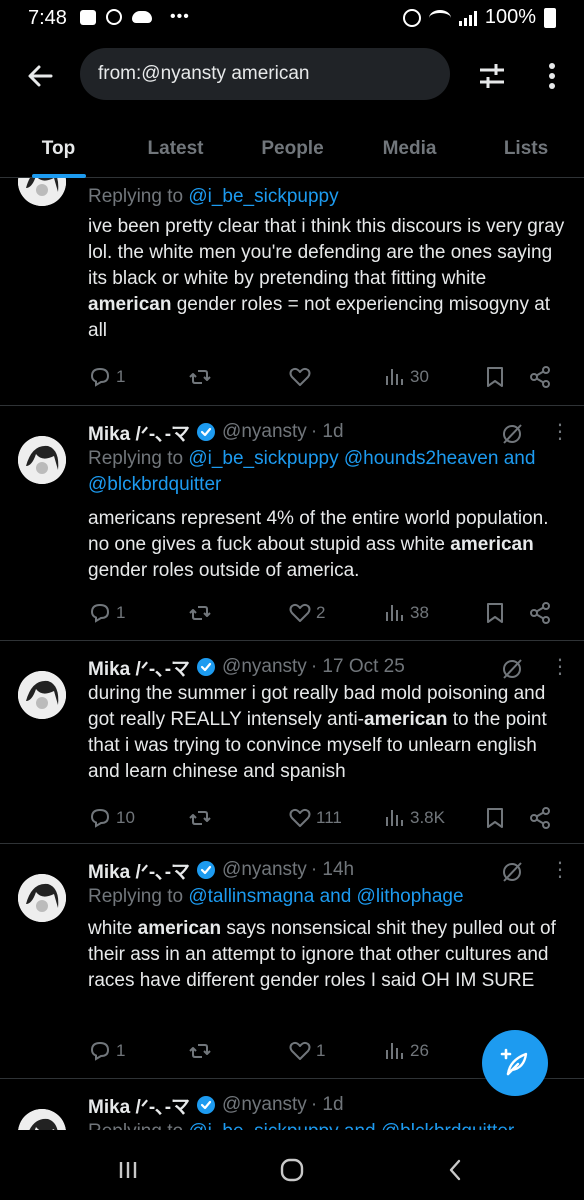 Image resolution: width=584 pixels, height=1200 pixels. I want to click on recent-apps-button, so click(128, 1170).